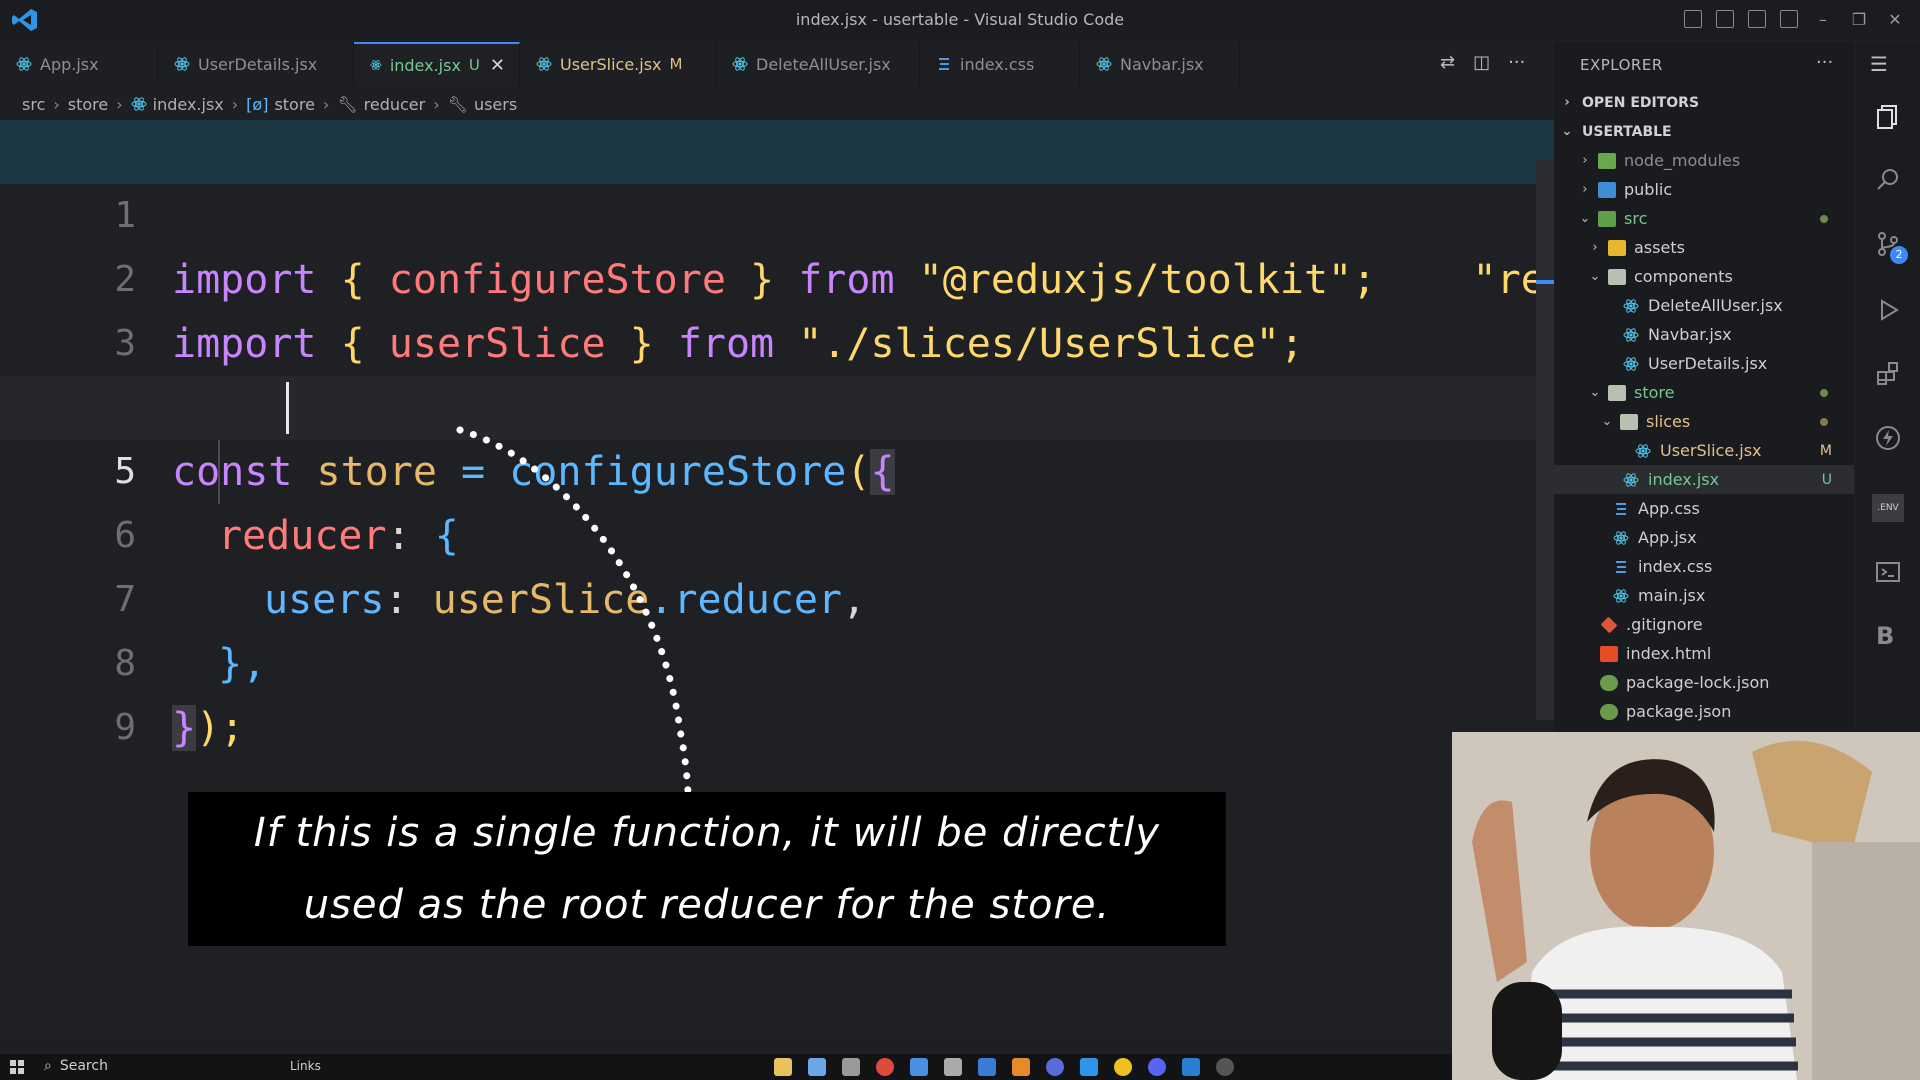 This screenshot has width=1920, height=1080. Describe the element at coordinates (777, 306) in the screenshot. I see `code-line: 3` at that location.